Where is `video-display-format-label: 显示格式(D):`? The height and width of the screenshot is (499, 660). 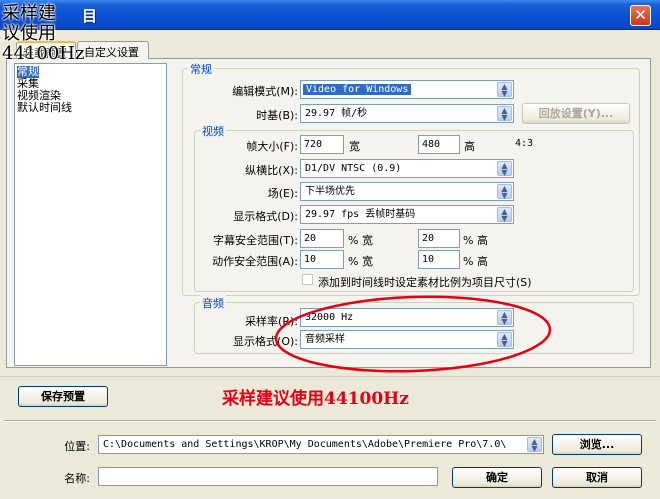 video-display-format-label: 显示格式(D): is located at coordinates (265, 216).